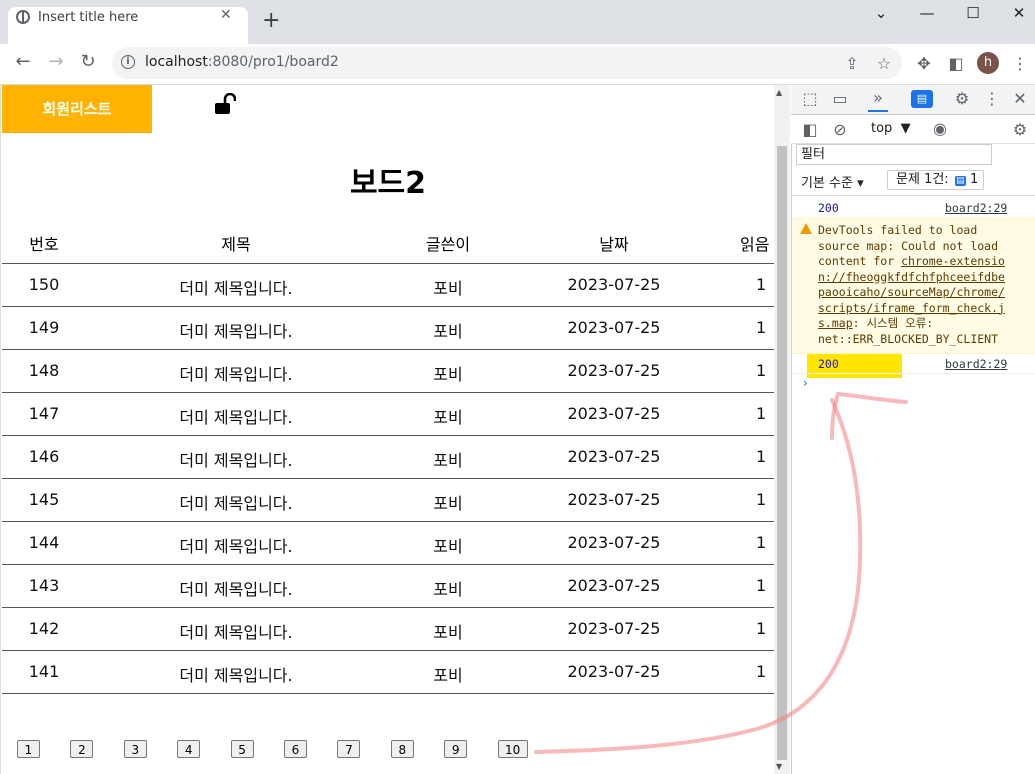 This screenshot has width=1035, height=774. Describe the element at coordinates (82, 749) in the screenshot. I see `page-button: 2` at that location.